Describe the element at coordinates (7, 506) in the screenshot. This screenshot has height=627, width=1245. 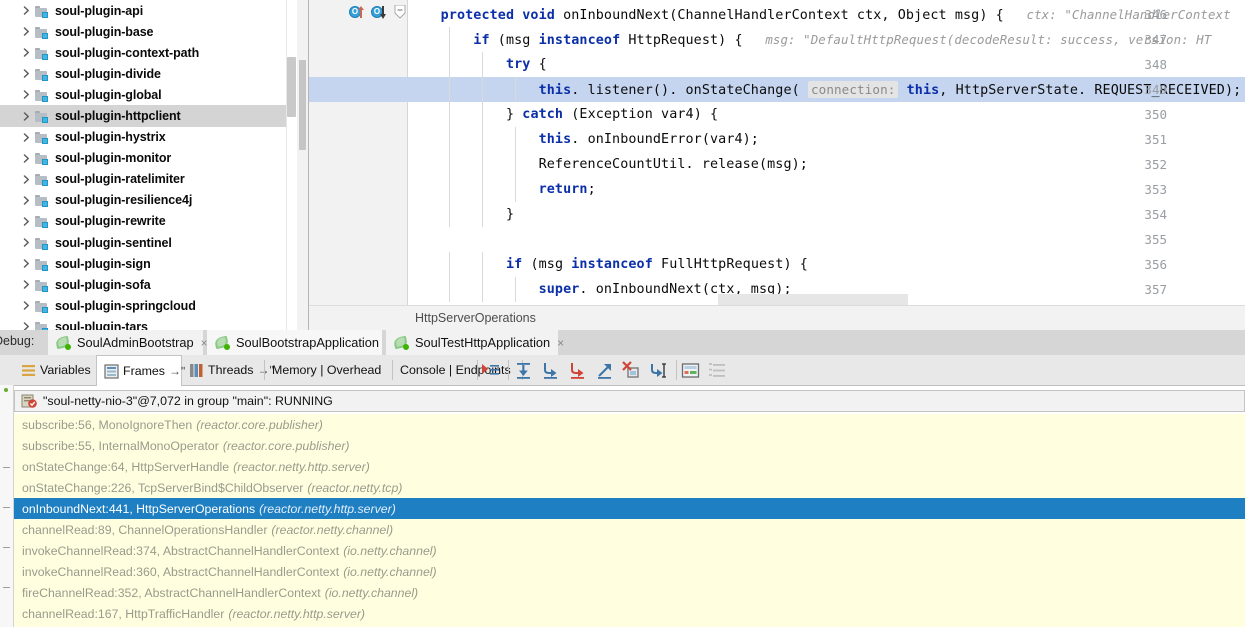
I see `frames-left-rail` at that location.